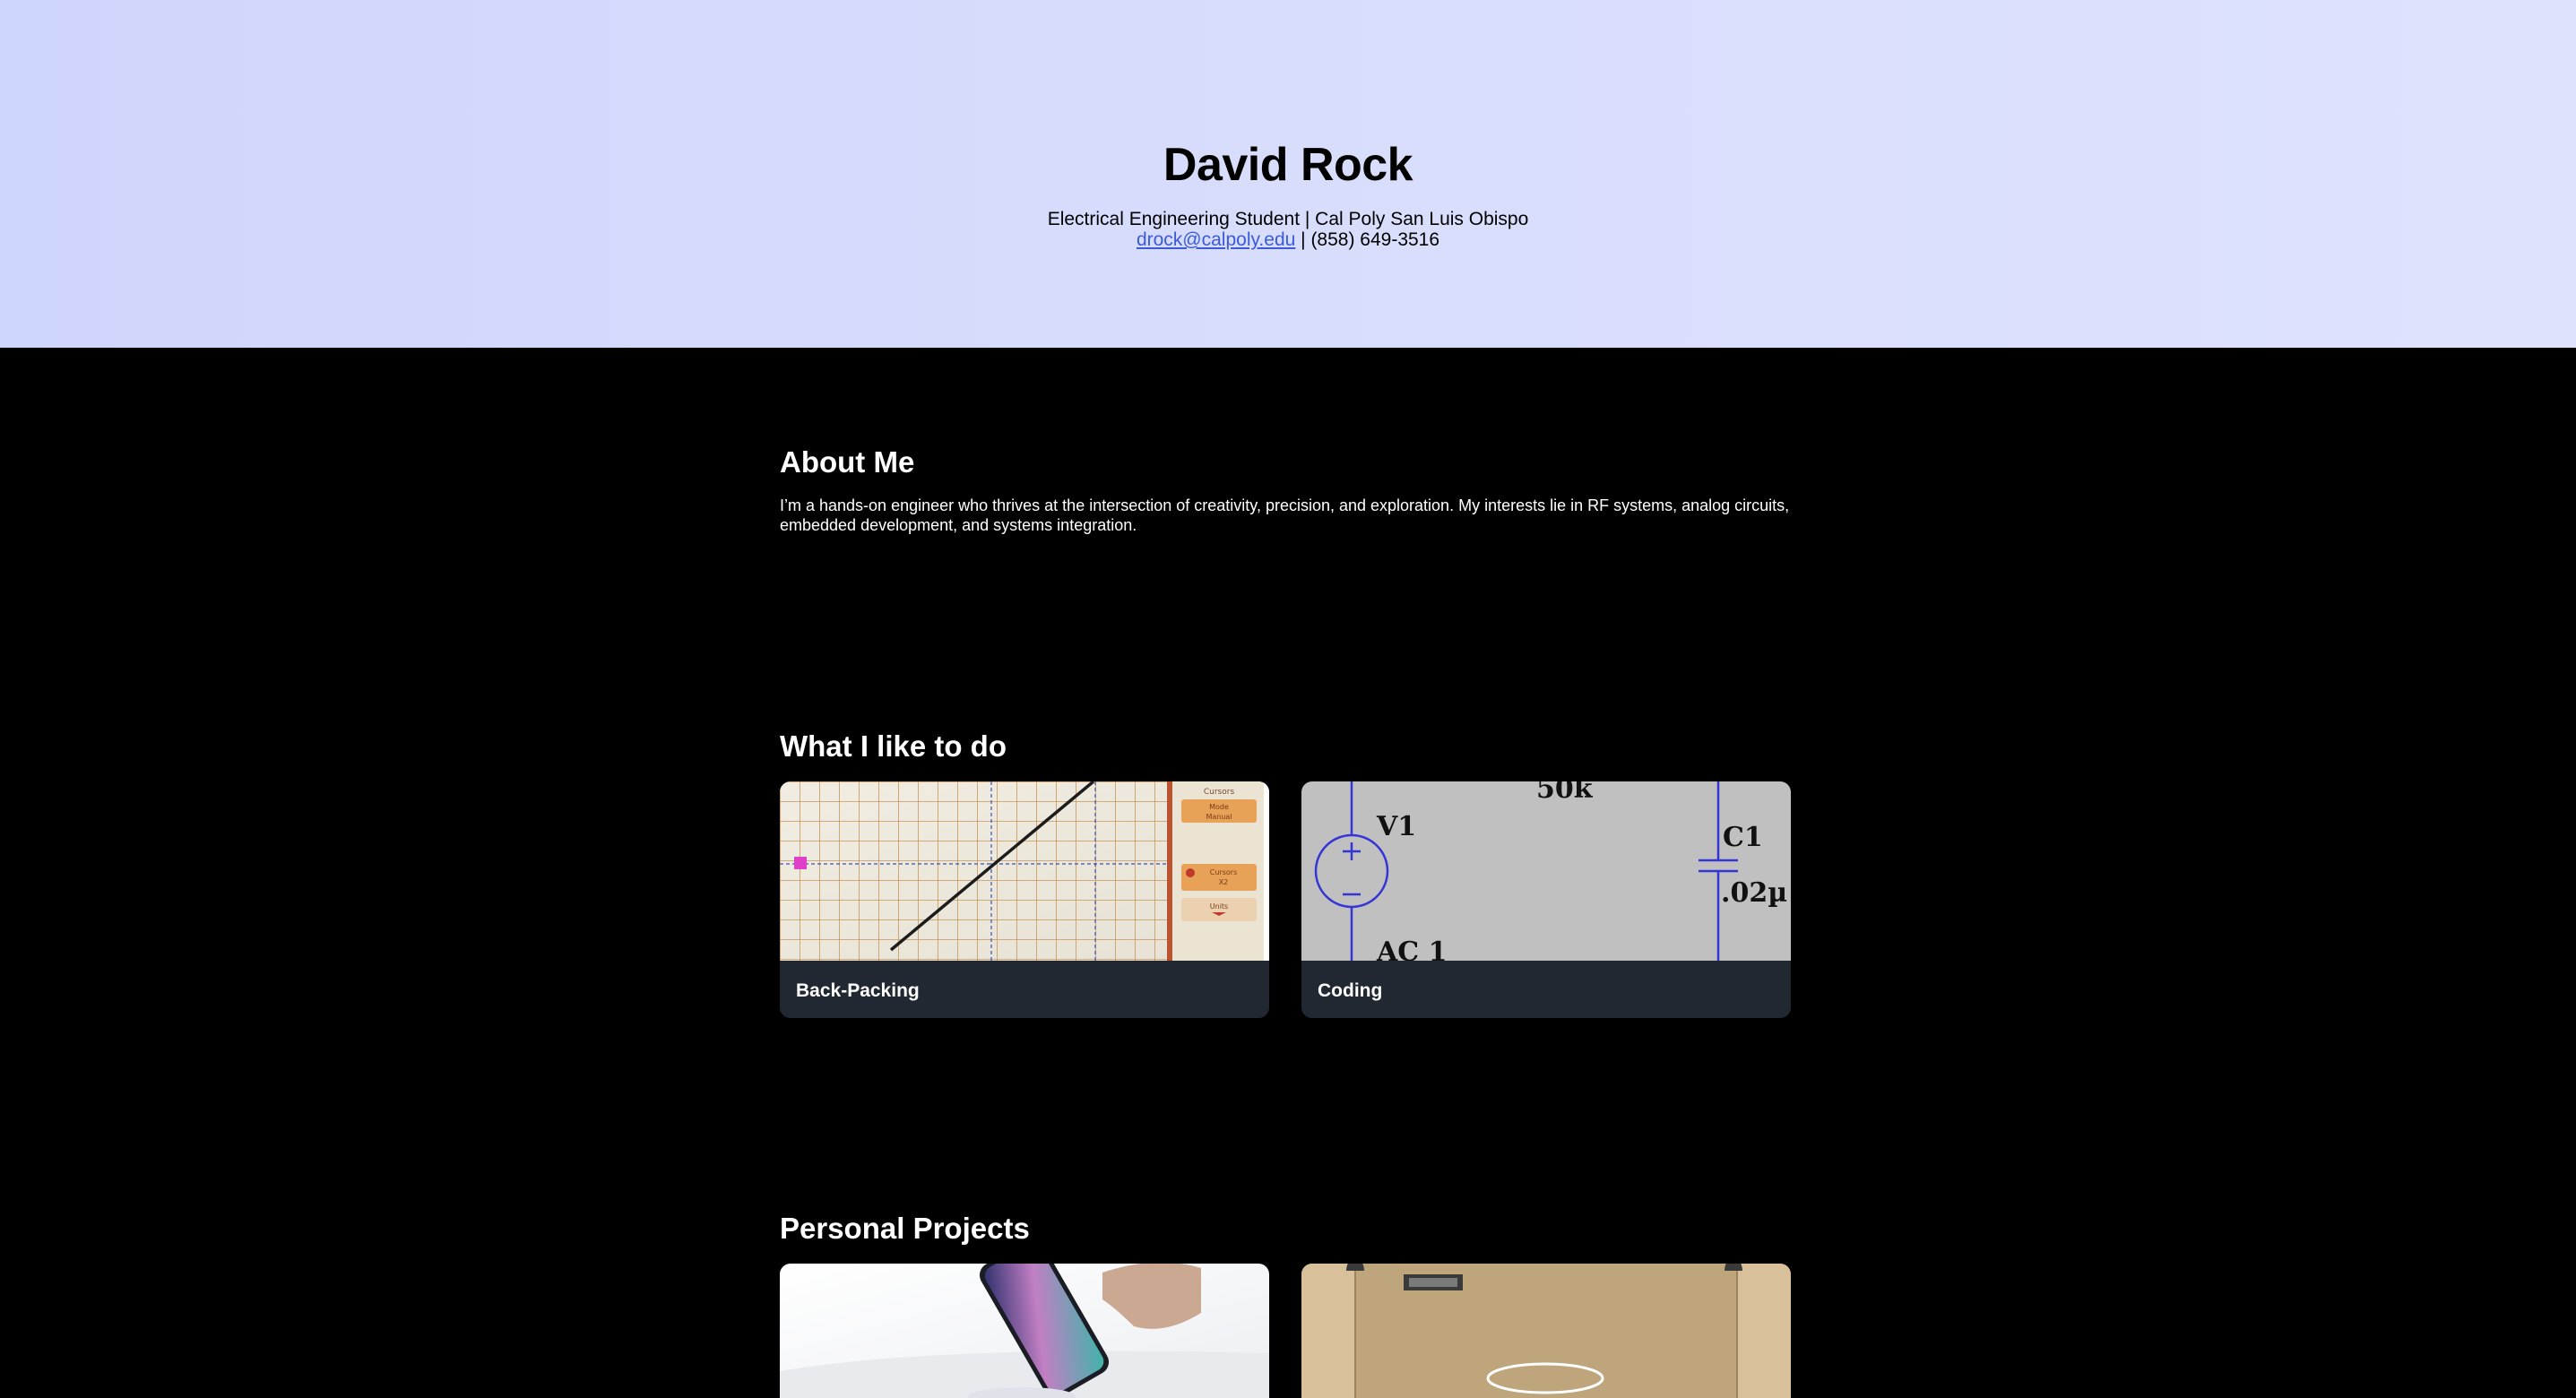  What do you see at coordinates (1411, 948) in the screenshot?
I see `schematic-source-value: AC 1` at bounding box center [1411, 948].